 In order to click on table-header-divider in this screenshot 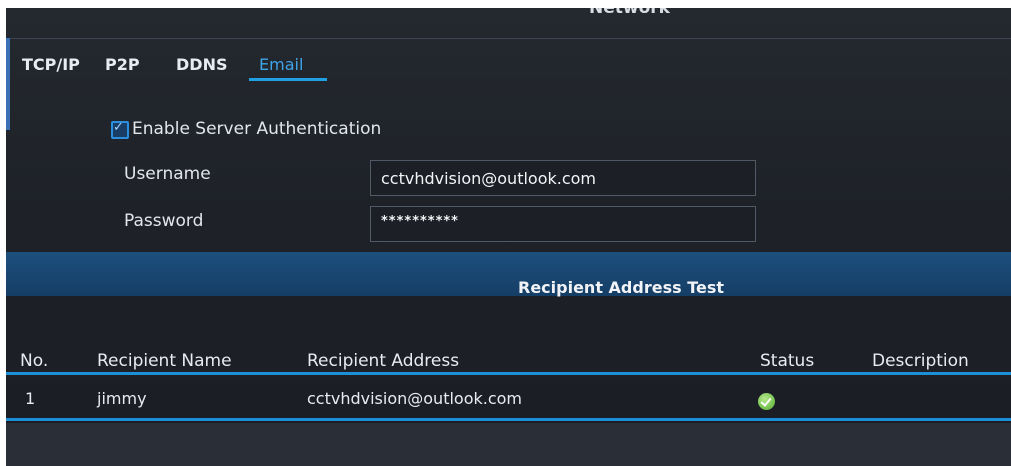, I will do `click(508, 373)`.